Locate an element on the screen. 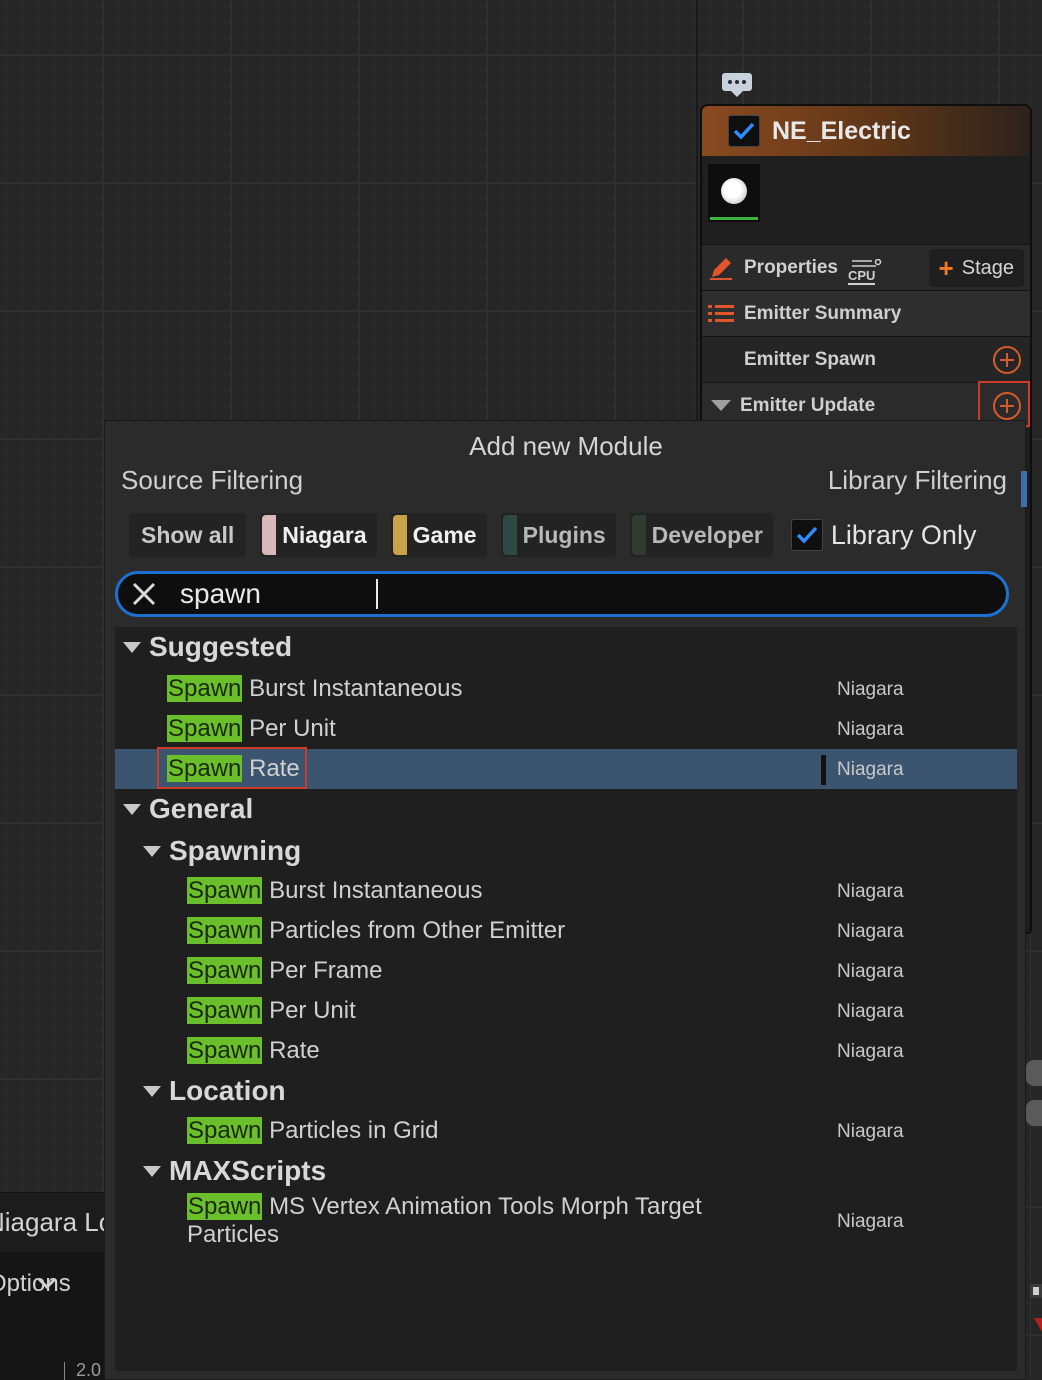 Image resolution: width=1042 pixels, height=1380 pixels. options-dropdown: Options is located at coordinates (41, 1284).